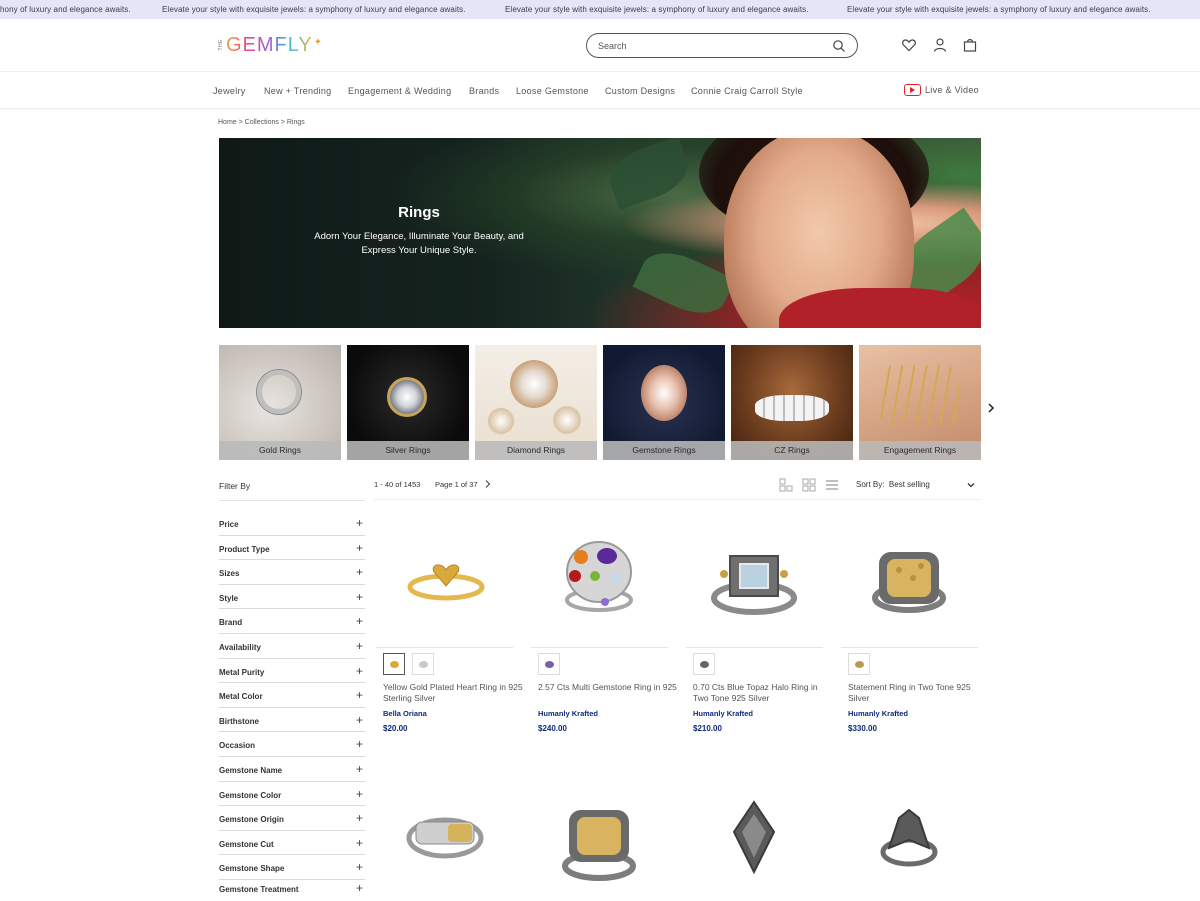 The height and width of the screenshot is (901, 1200). What do you see at coordinates (664, 402) in the screenshot?
I see `category-tile-gemstone-rings: Gemstone Rings` at bounding box center [664, 402].